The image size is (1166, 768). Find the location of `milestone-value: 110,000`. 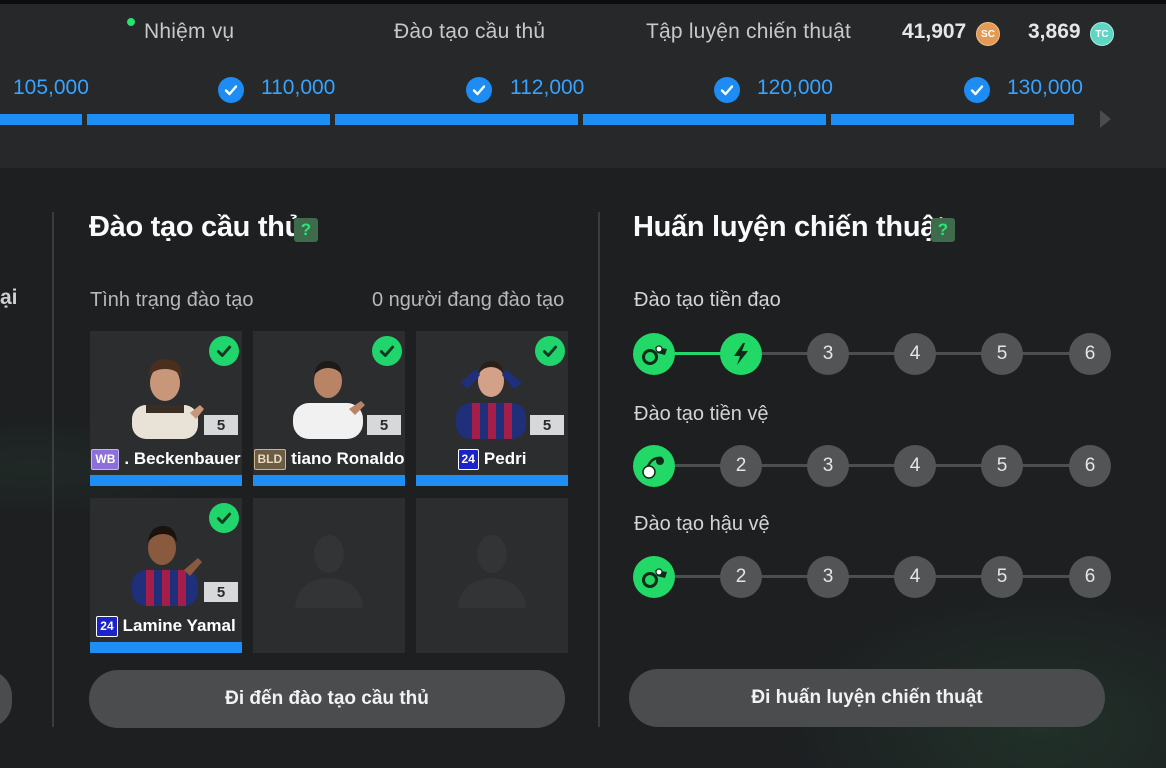

milestone-value: 110,000 is located at coordinates (298, 87).